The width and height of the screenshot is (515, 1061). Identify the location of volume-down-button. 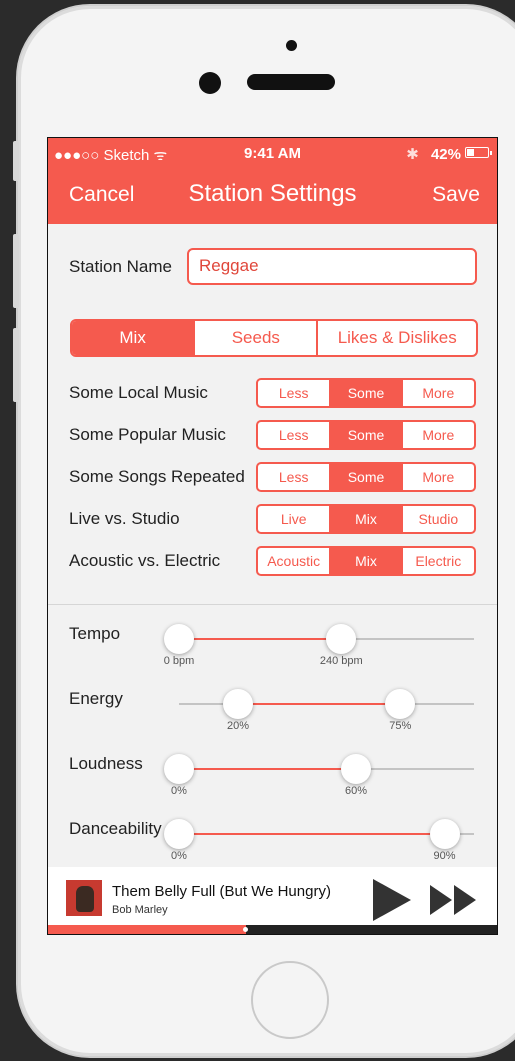
(16, 365).